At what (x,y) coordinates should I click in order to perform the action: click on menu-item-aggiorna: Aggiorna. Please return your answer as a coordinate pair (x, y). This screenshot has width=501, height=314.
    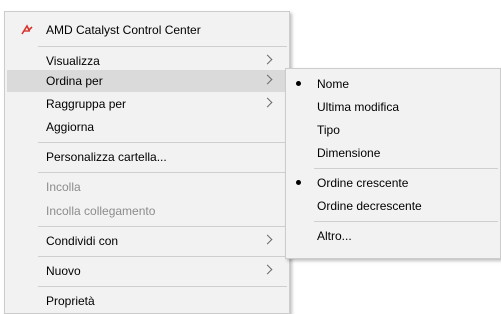
    Looking at the image, I should click on (147, 127).